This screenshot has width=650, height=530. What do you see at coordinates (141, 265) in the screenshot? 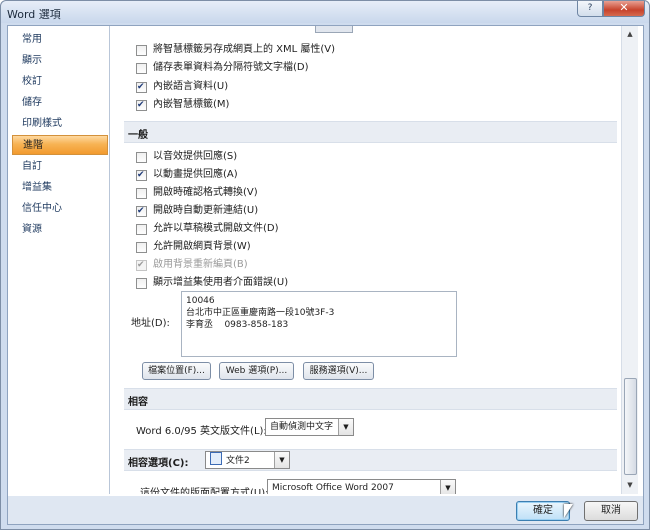
I see `checkbox-disabled` at bounding box center [141, 265].